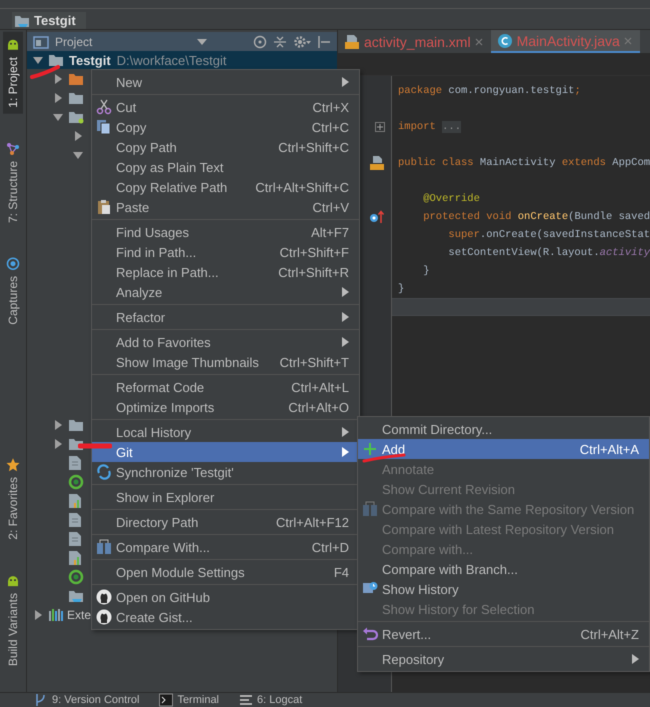  Describe the element at coordinates (313, 272) in the screenshot. I see `shortcut-label: Ctrl+Shift+R` at that location.